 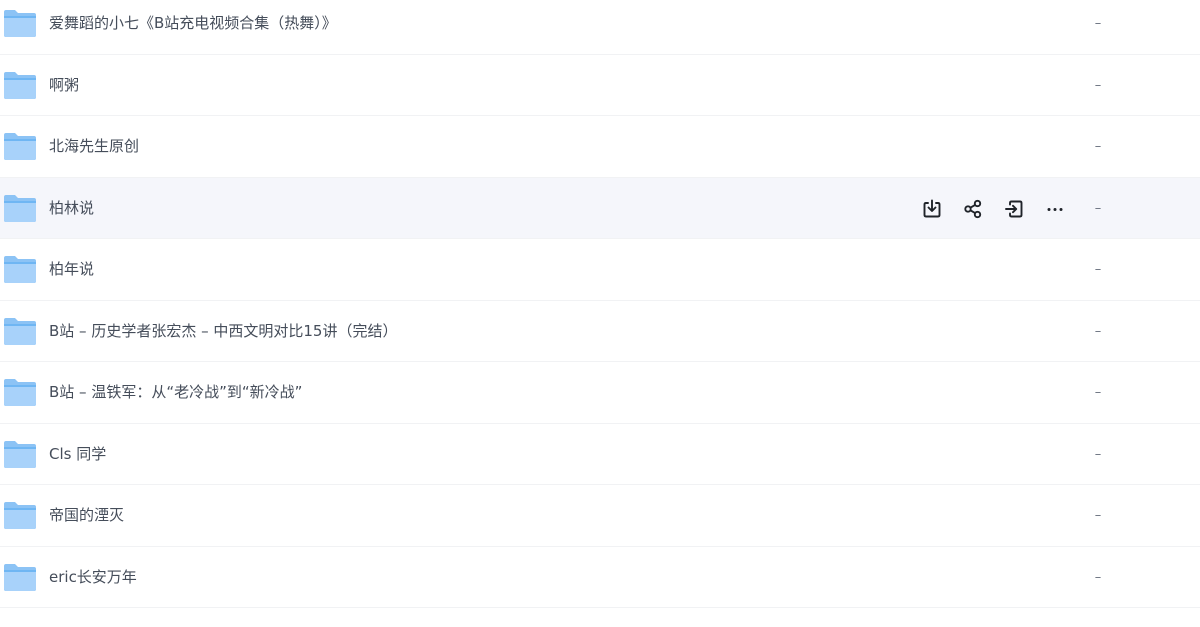 What do you see at coordinates (600, 516) in the screenshot?
I see `folder-row: 帝国的湮灭 –` at bounding box center [600, 516].